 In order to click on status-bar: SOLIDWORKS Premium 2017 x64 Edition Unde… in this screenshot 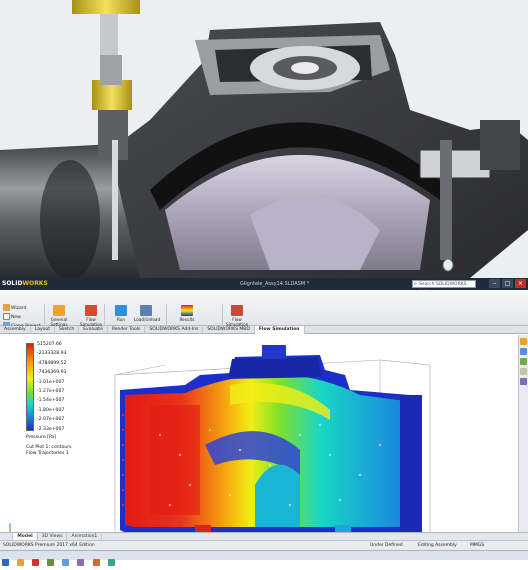, I will do `click(264, 545)`.